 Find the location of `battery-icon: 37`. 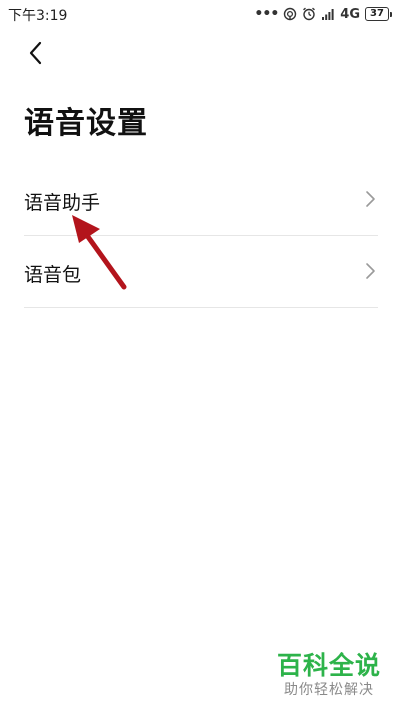

battery-icon: 37 is located at coordinates (378, 14).